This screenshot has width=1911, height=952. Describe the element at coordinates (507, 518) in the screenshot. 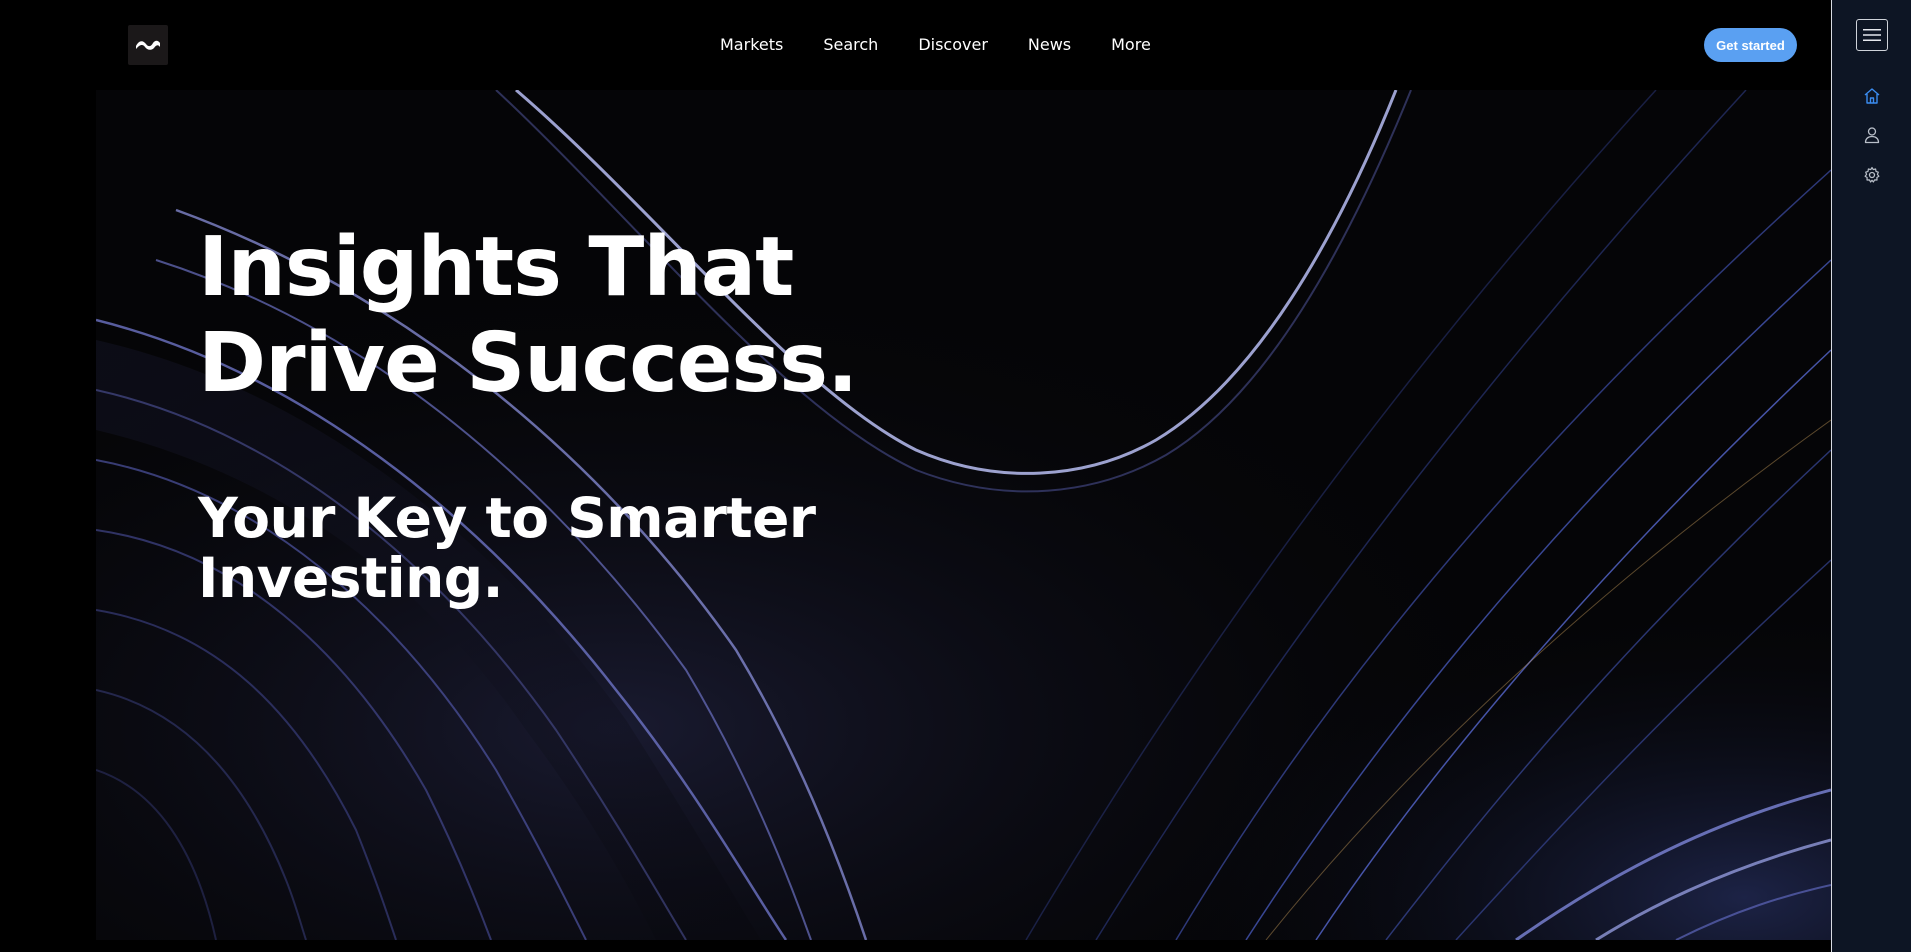

I see `hero-subheadline-line1: Your Key to Smarter` at that location.